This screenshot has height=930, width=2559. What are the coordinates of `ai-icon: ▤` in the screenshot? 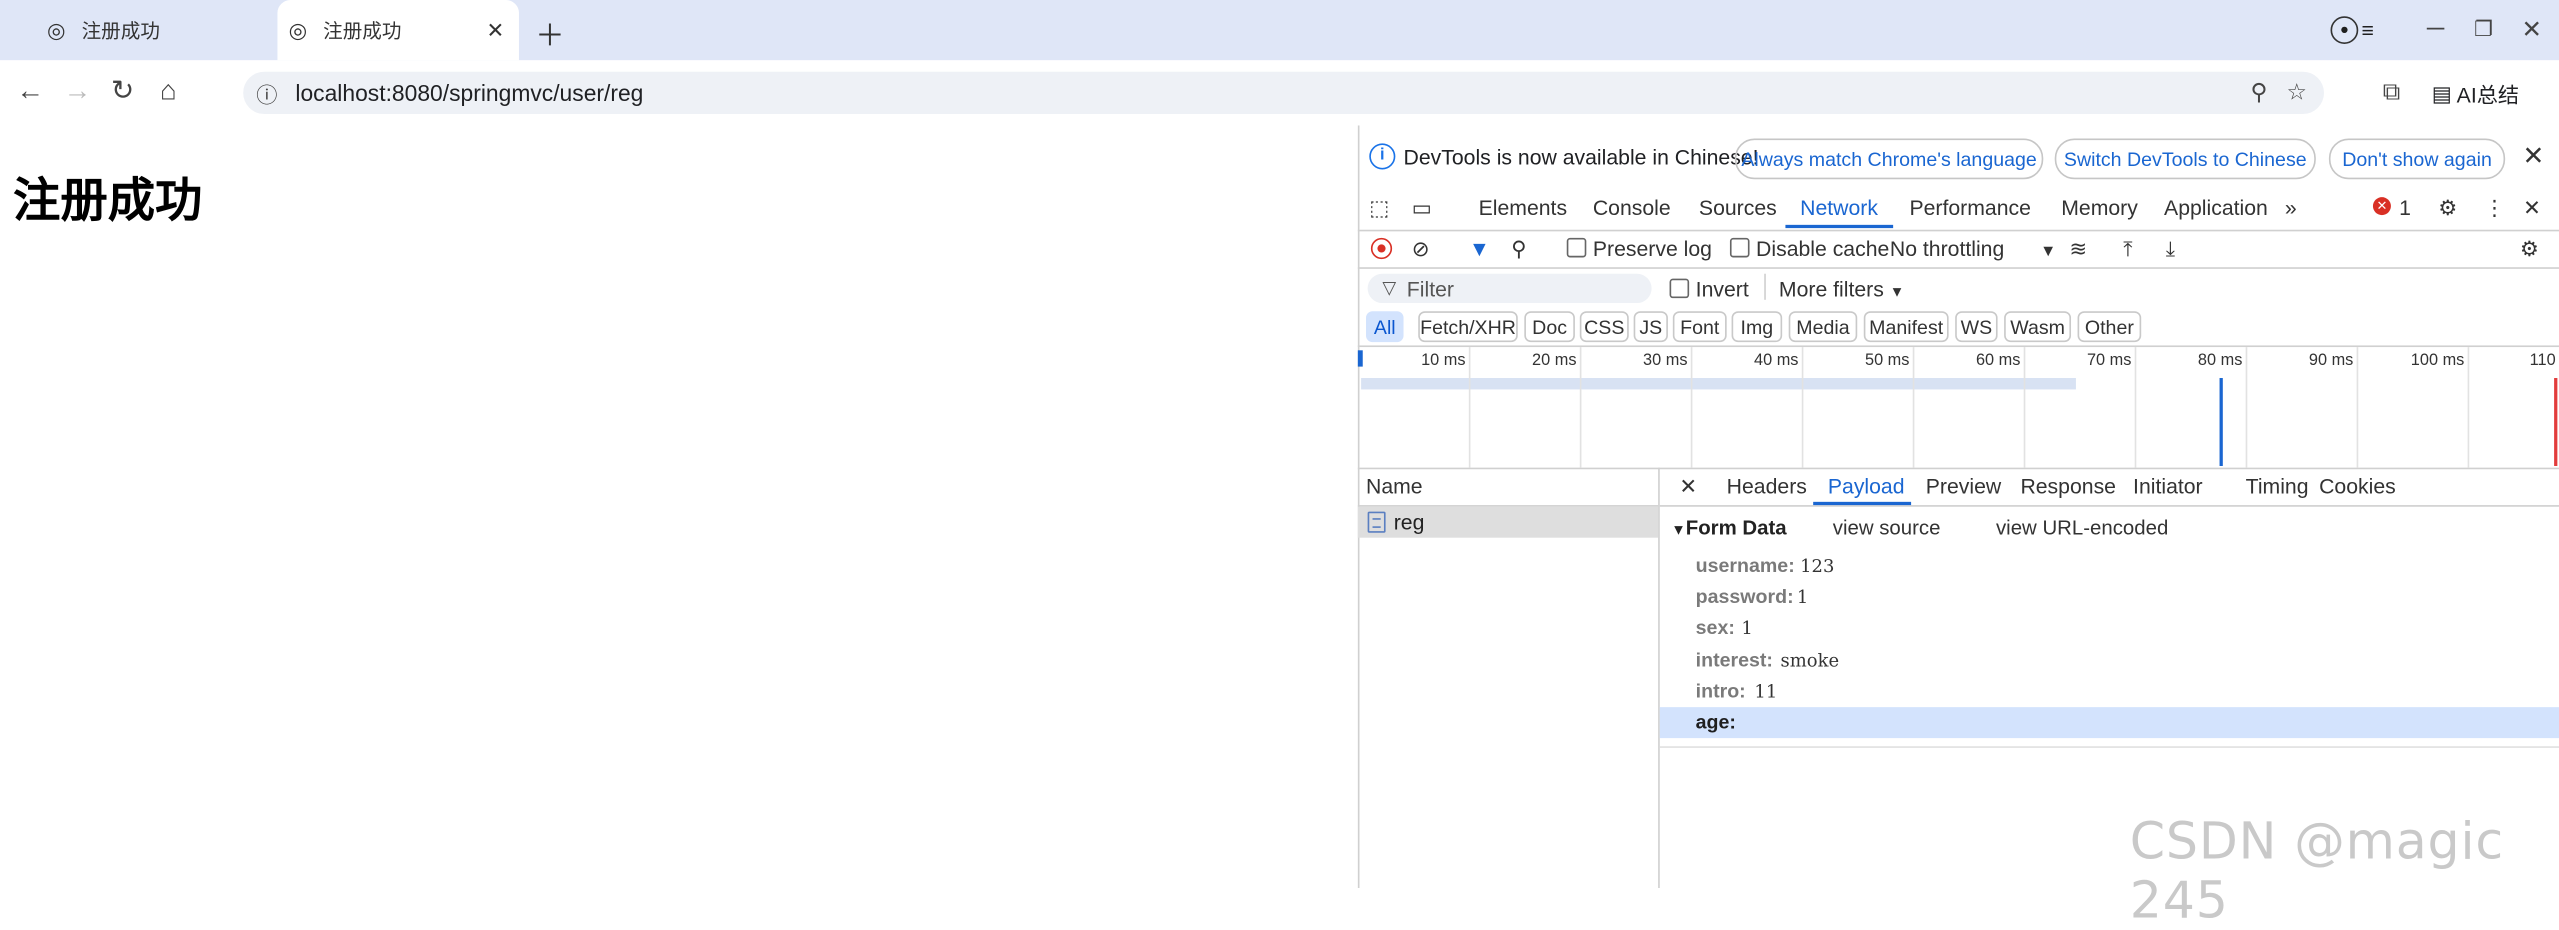 It's located at (2441, 93).